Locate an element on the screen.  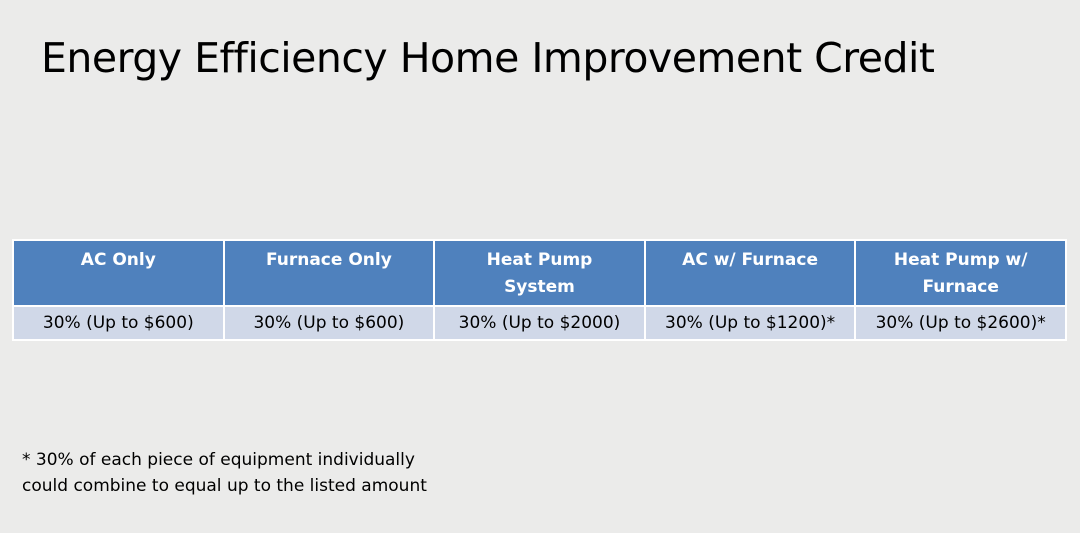
cell-ac-with-furnace: 30% (Up to $1200)* is located at coordinates (750, 323).